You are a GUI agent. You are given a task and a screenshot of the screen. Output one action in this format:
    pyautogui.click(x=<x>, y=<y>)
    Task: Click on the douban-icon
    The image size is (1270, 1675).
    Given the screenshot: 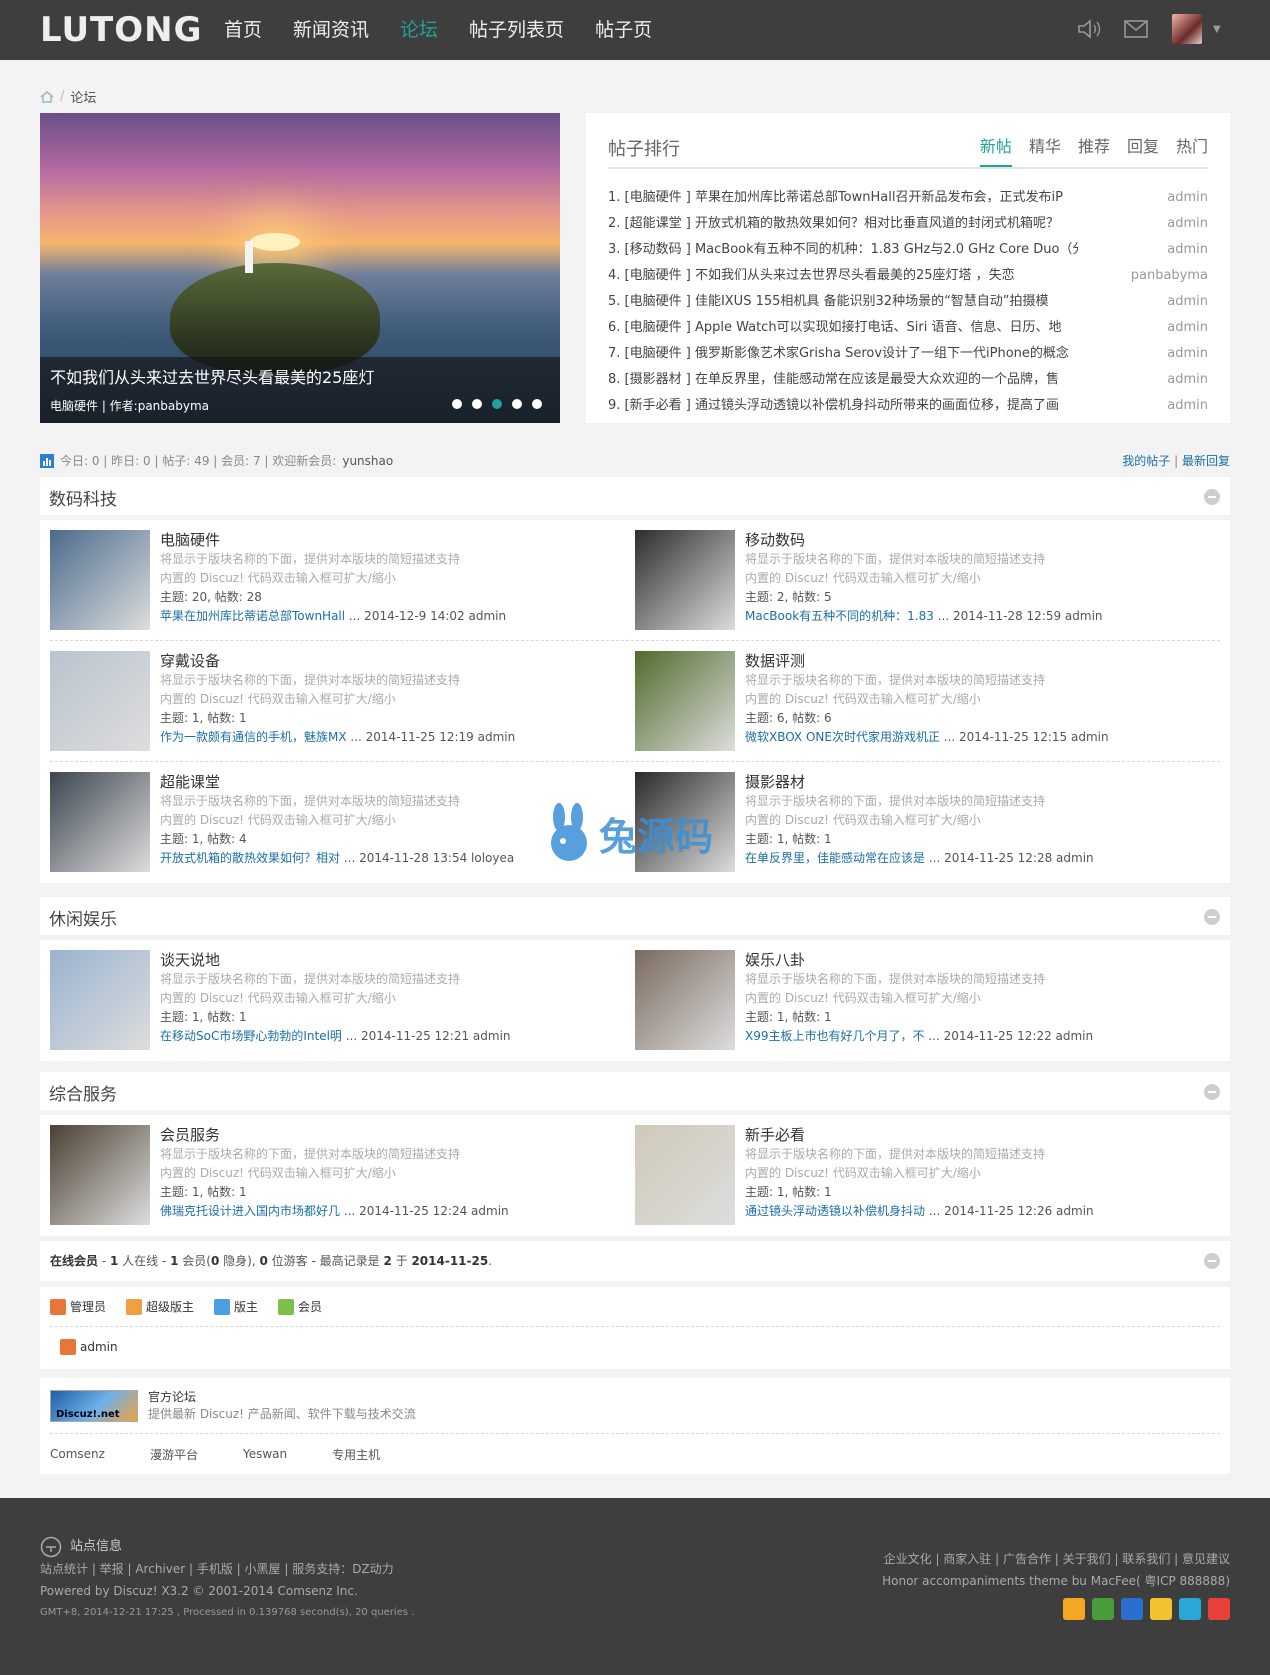 What is the action you would take?
    pyautogui.click(x=1103, y=1609)
    